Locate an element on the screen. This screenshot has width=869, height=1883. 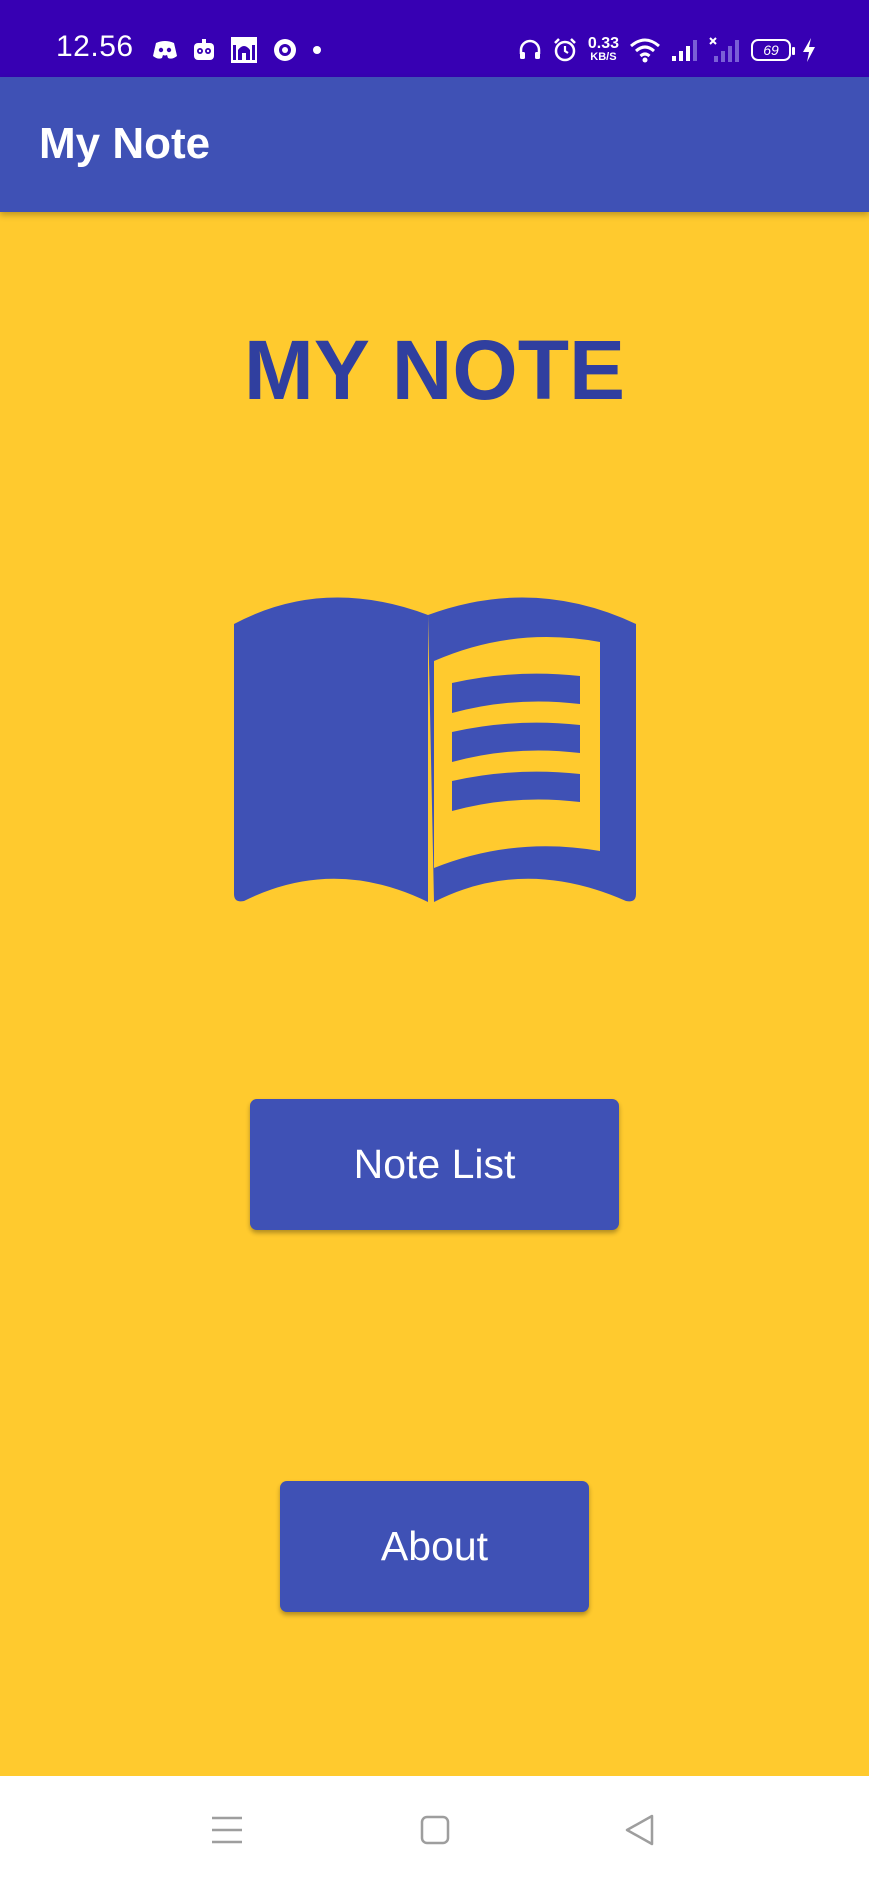
signal-icon is located at coordinates (685, 50).